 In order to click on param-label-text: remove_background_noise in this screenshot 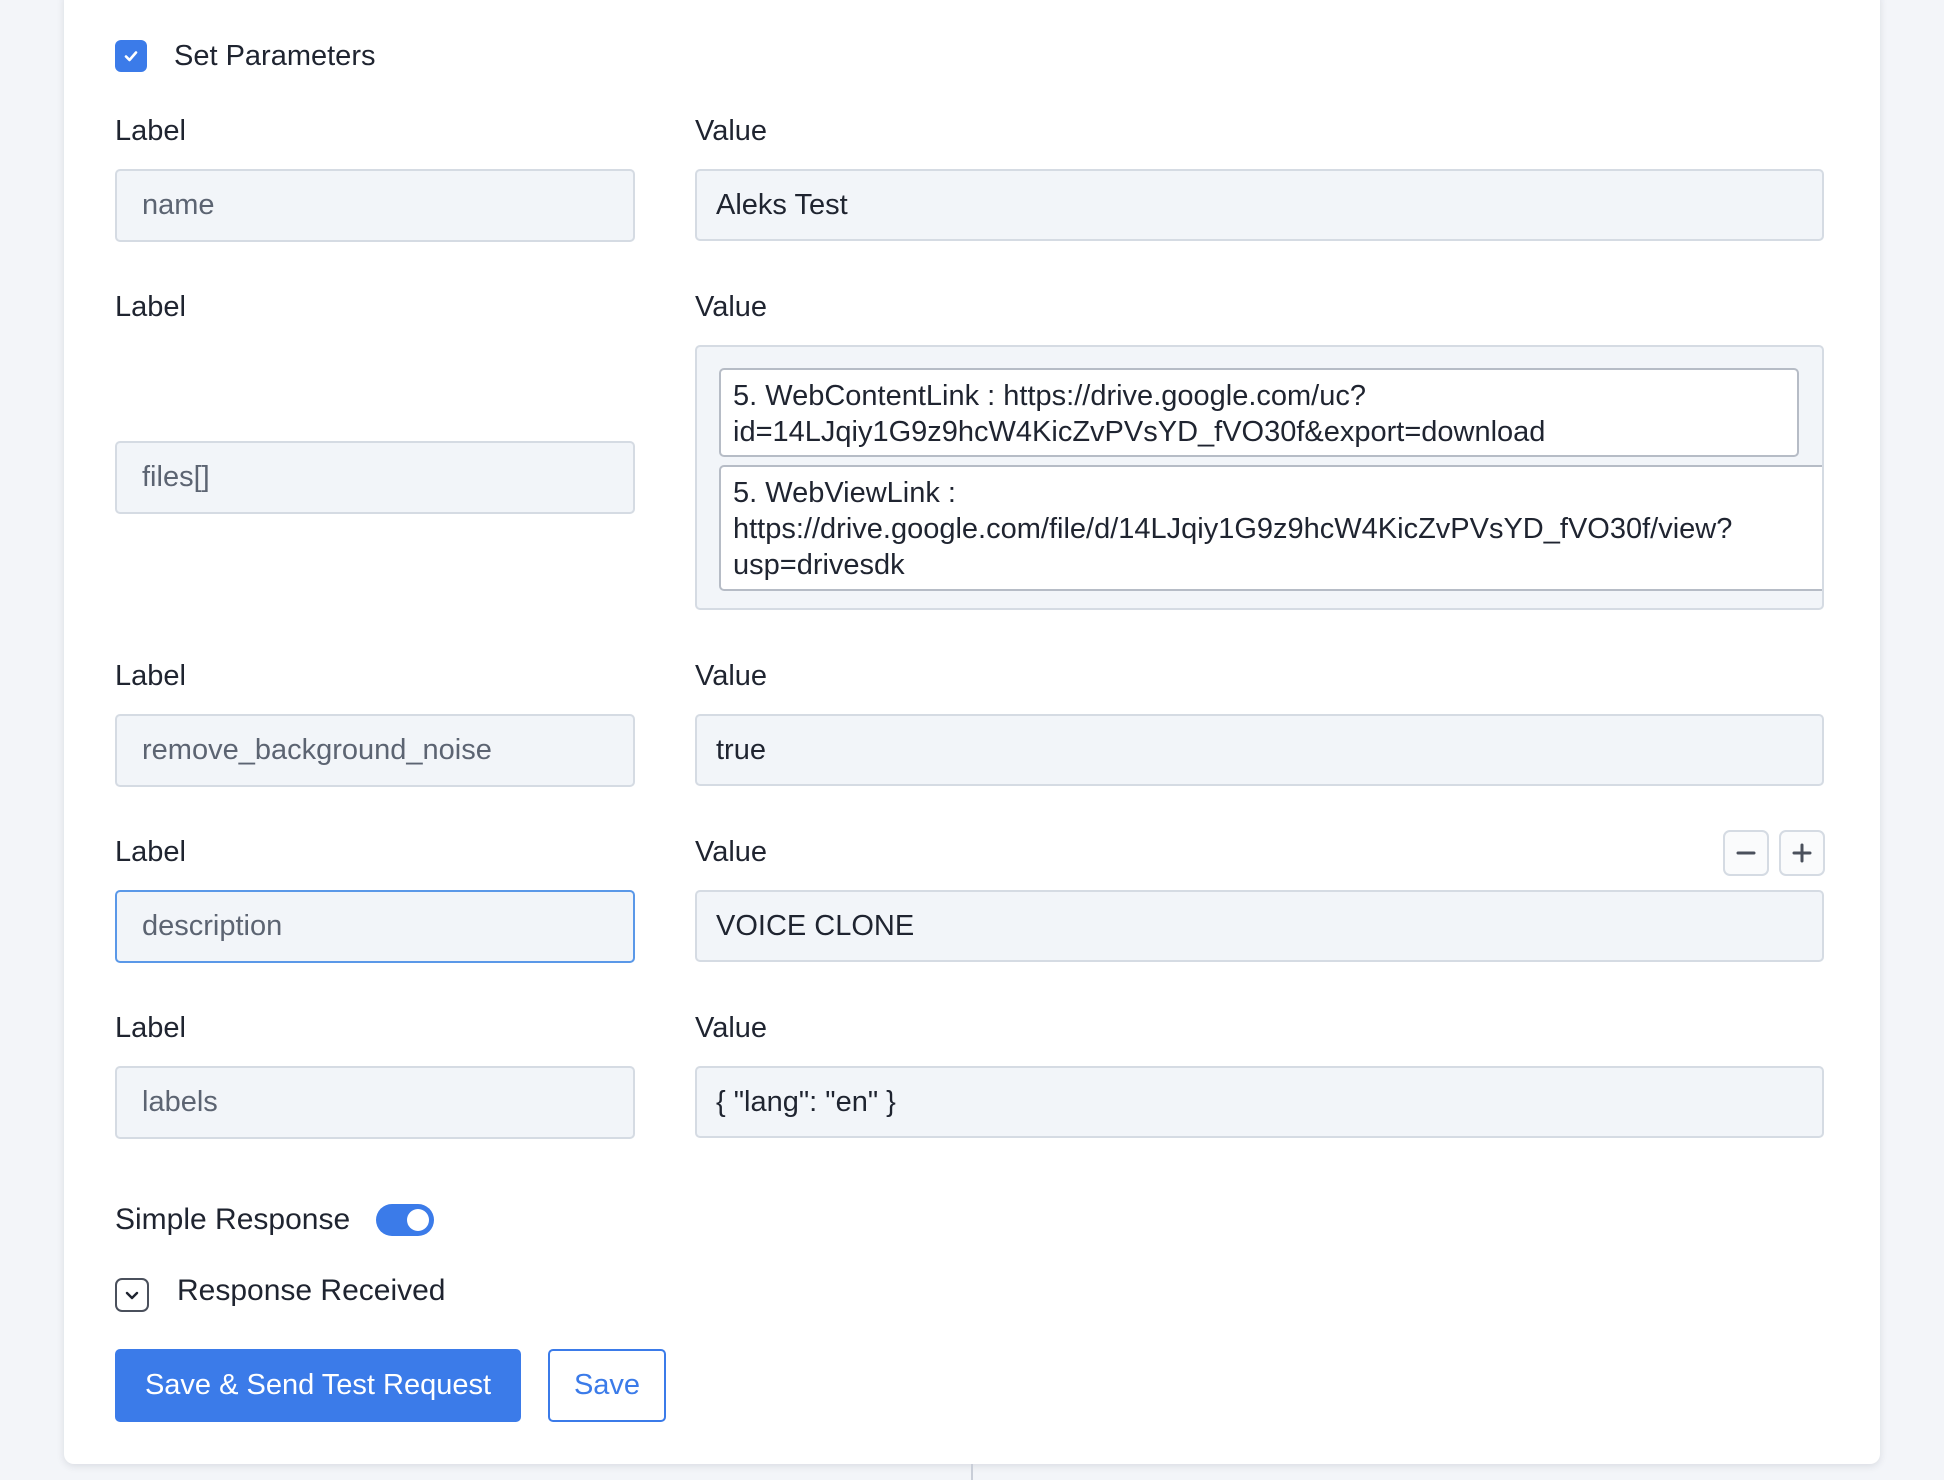, I will do `click(317, 750)`.